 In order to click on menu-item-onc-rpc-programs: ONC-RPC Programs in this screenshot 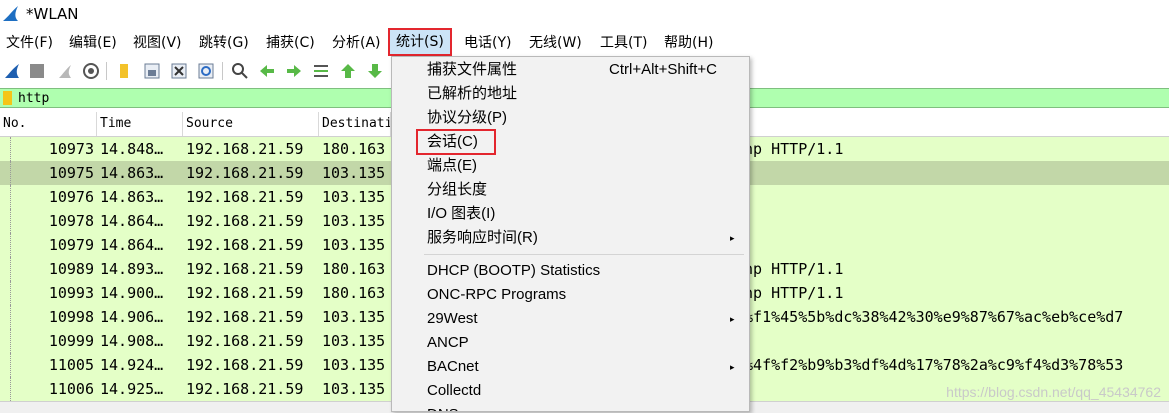, I will do `click(570, 295)`.